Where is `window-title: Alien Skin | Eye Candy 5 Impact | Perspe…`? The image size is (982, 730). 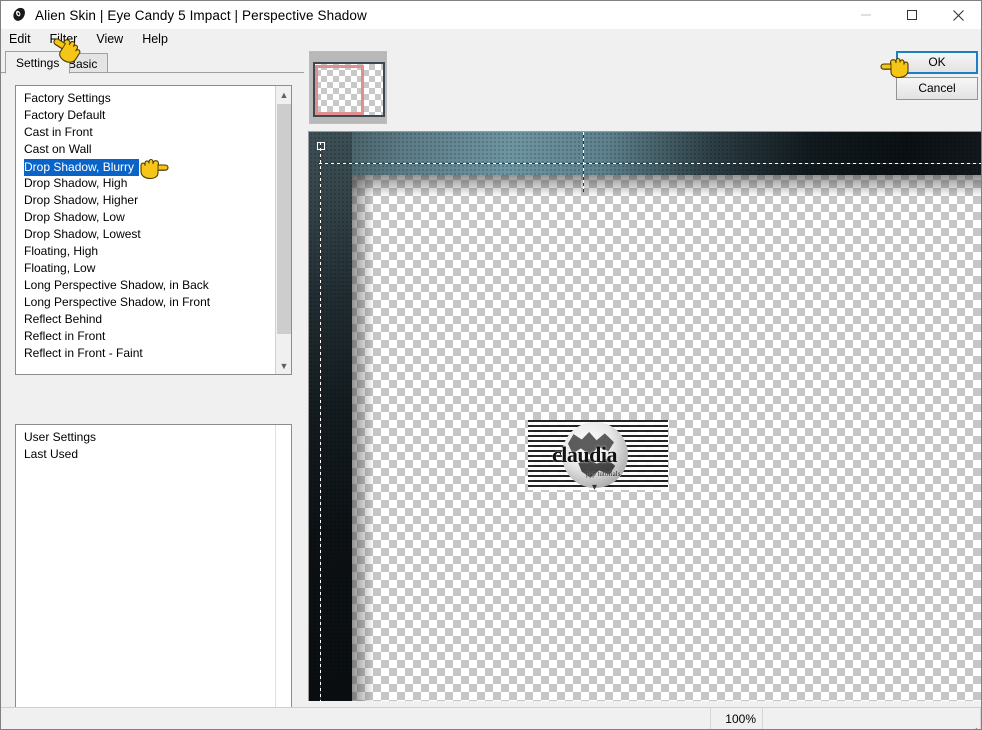 window-title: Alien Skin | Eye Candy 5 Impact | Perspe… is located at coordinates (201, 15).